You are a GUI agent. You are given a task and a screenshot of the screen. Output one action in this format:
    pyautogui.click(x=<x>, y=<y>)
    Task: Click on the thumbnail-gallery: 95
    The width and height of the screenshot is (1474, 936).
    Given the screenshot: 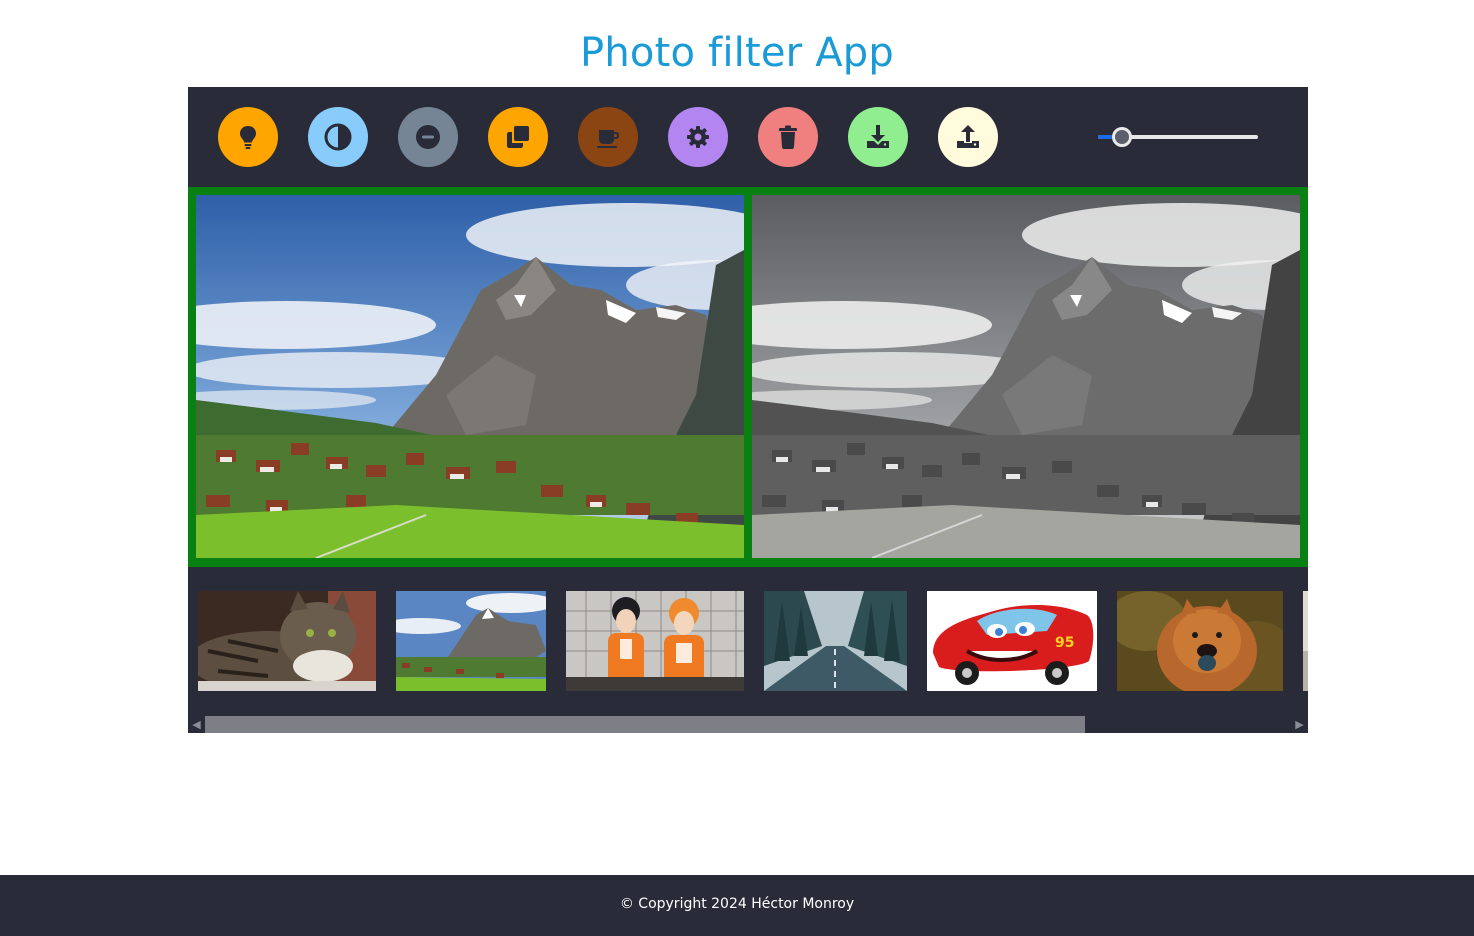 What is the action you would take?
    pyautogui.click(x=748, y=641)
    